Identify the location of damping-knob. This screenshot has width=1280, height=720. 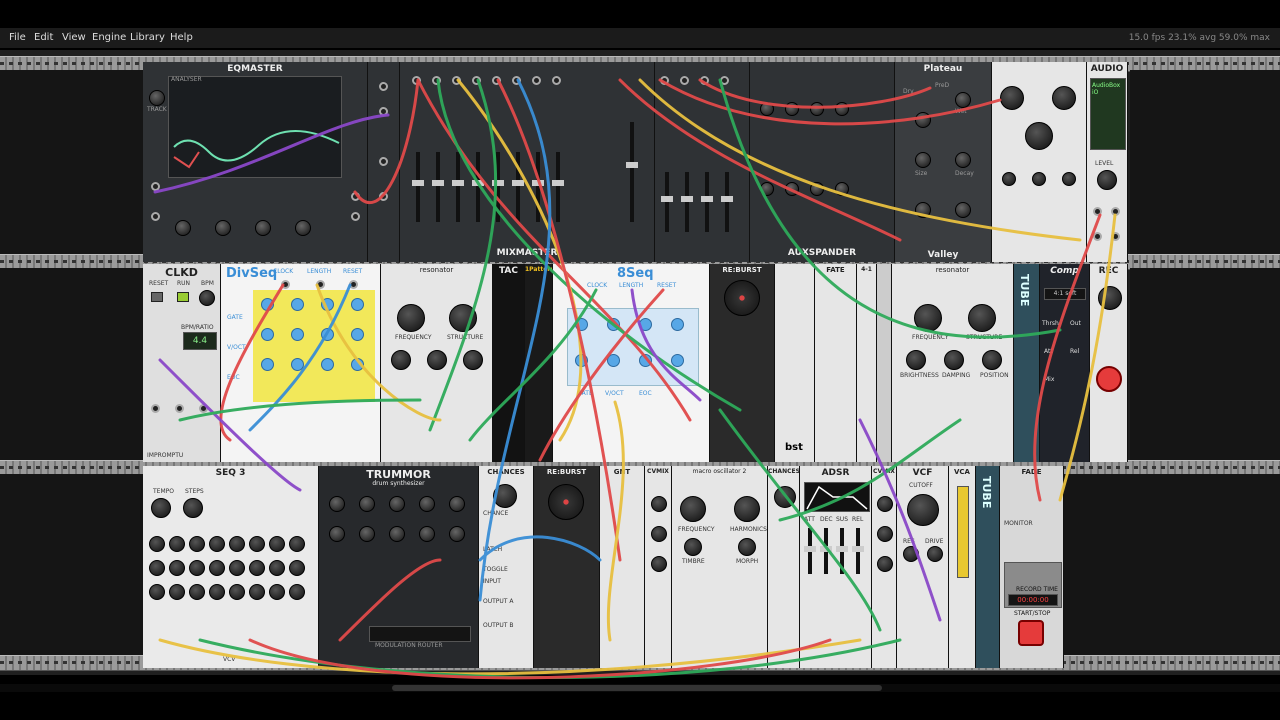
(437, 360).